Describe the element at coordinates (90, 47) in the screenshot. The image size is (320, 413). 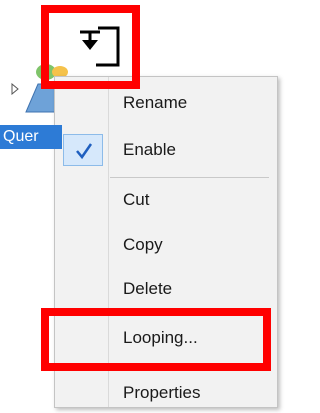
I see `pointer-highlight` at that location.